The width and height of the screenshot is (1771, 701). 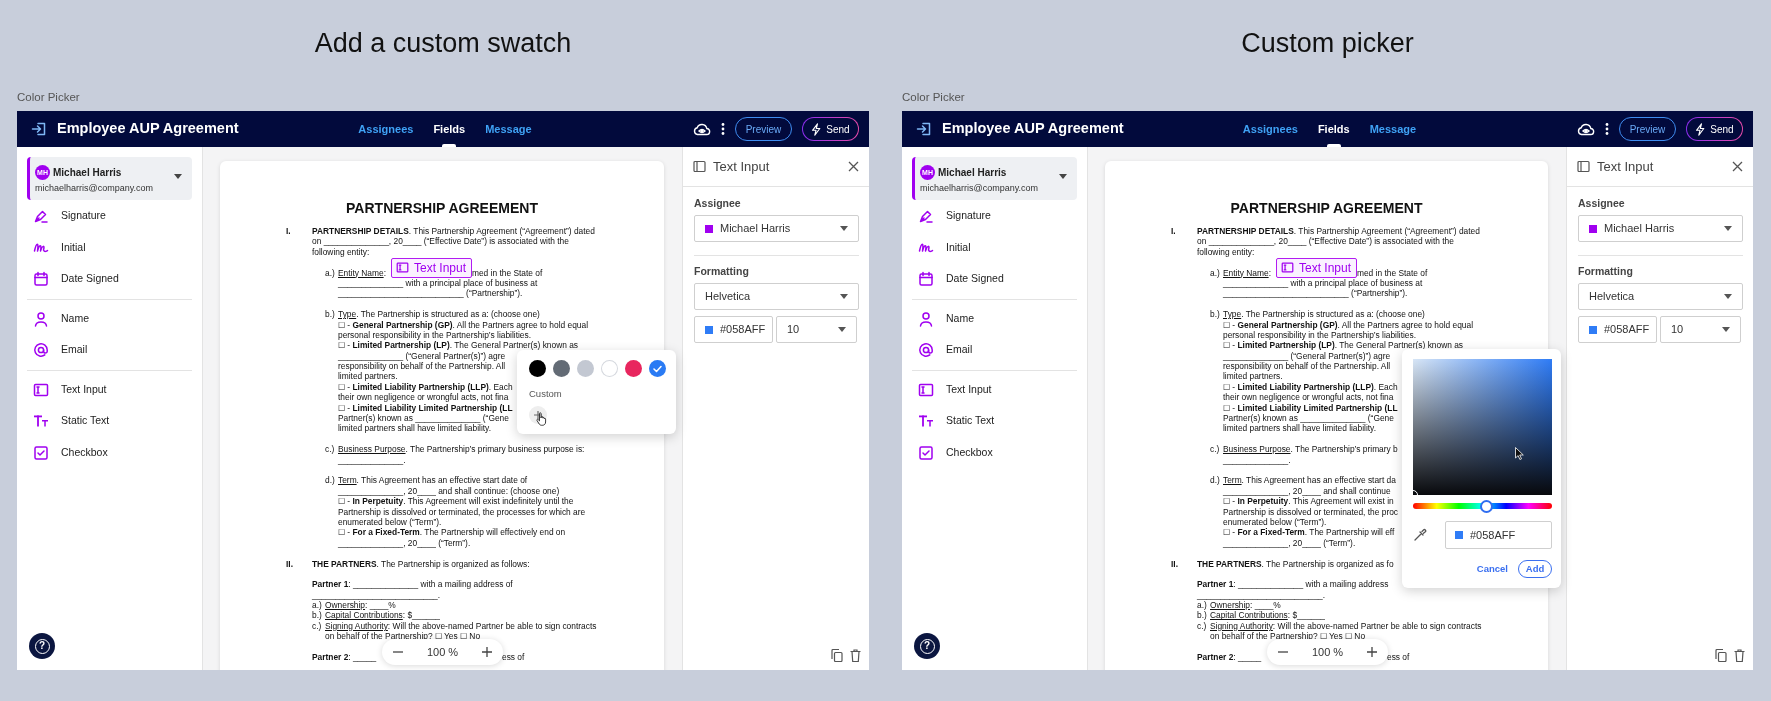 I want to click on list-label: b.), so click(x=1202, y=615).